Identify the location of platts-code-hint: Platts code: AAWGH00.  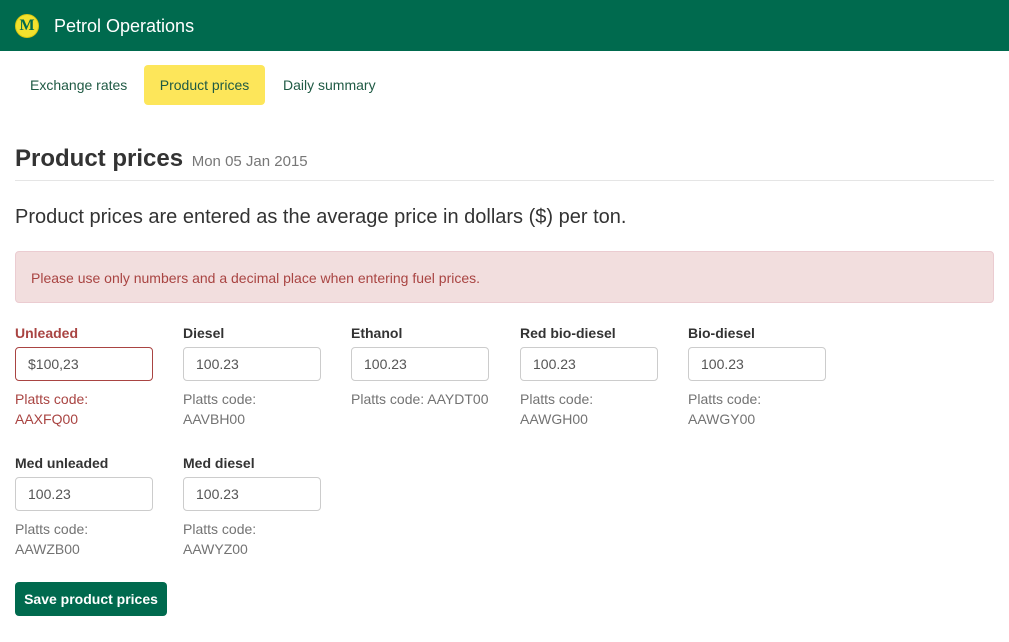
(557, 409).